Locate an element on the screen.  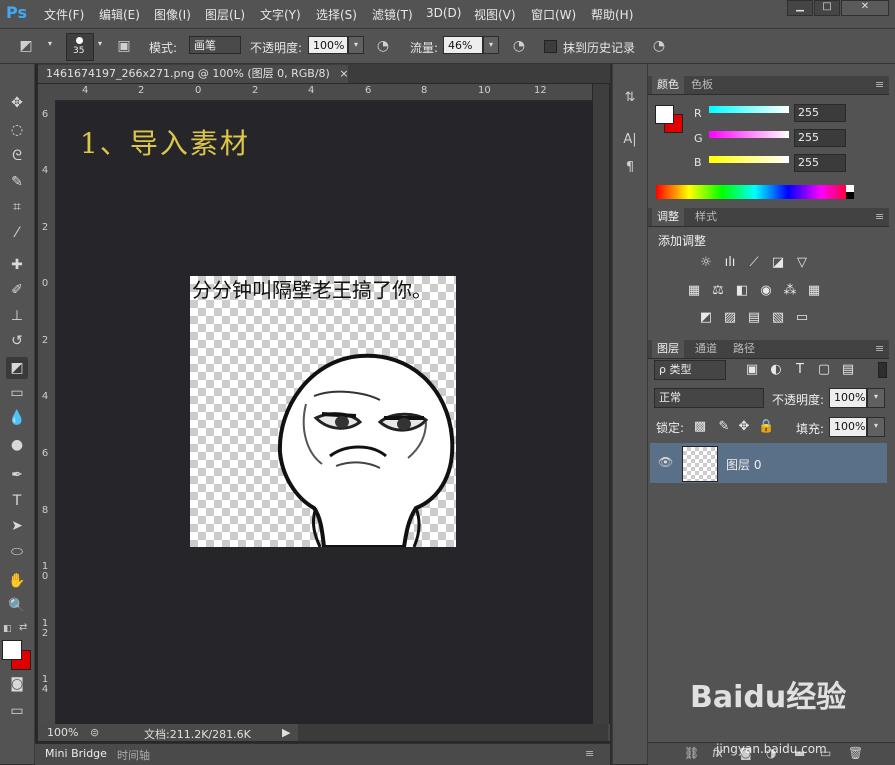
mode-select: 画笔 is located at coordinates (215, 45).